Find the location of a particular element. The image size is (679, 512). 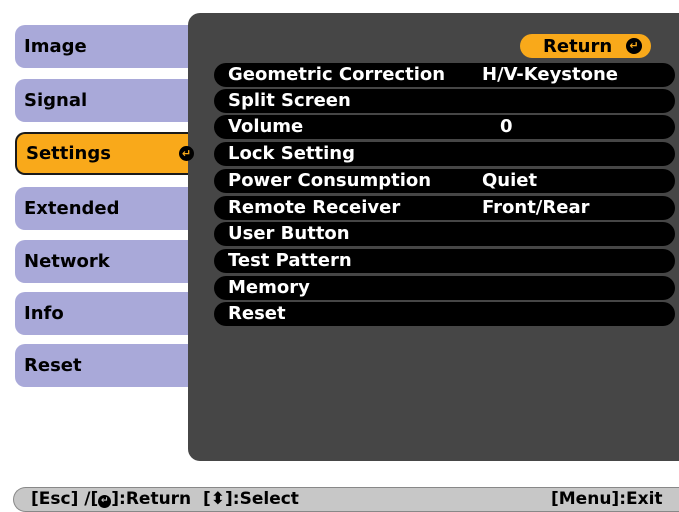

menu-item-label: Power Consumption is located at coordinates (330, 180).